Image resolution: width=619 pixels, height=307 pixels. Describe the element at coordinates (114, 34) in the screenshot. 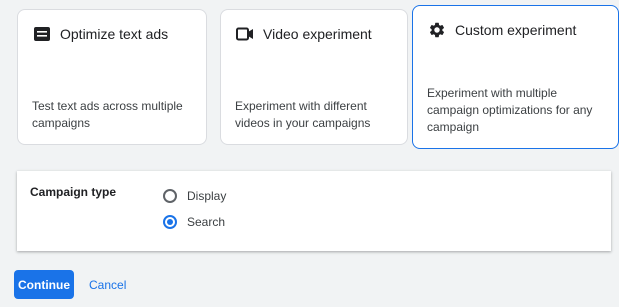

I see `card-title: Optimize text ads` at that location.